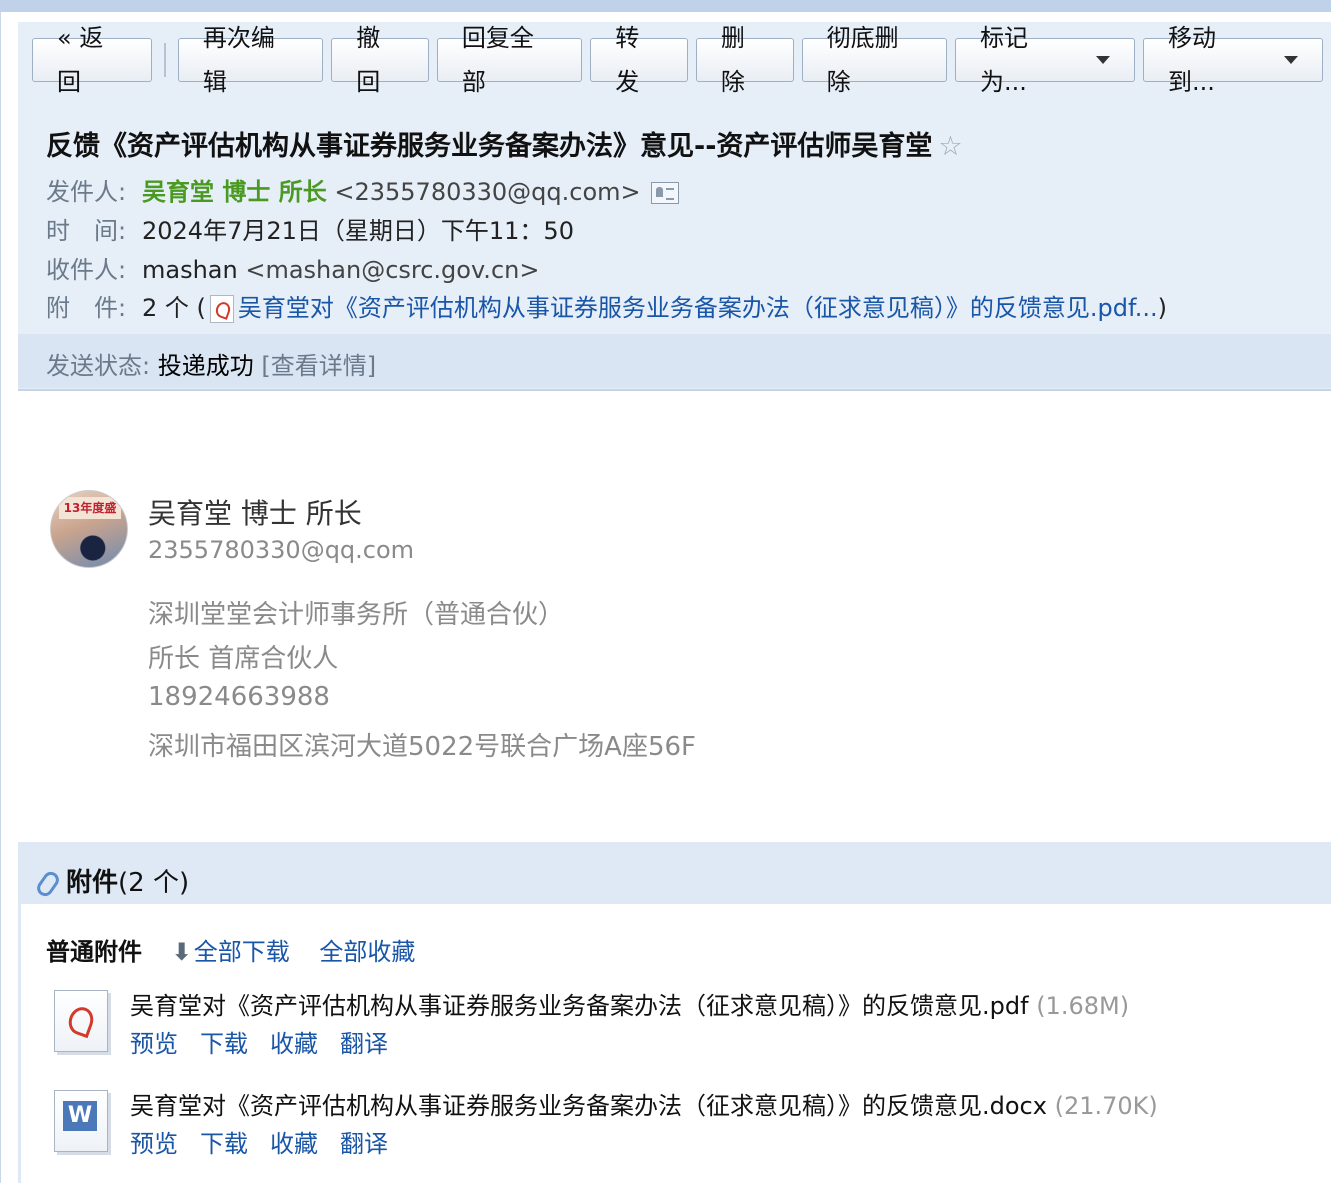 The height and width of the screenshot is (1183, 1331). What do you see at coordinates (205, 366) in the screenshot?
I see `status-text: 投递成功` at bounding box center [205, 366].